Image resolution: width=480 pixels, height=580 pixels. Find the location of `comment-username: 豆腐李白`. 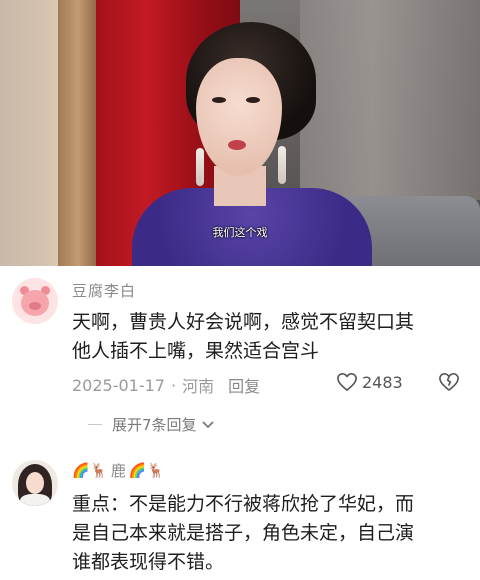

comment-username: 豆腐李白 is located at coordinates (104, 290).